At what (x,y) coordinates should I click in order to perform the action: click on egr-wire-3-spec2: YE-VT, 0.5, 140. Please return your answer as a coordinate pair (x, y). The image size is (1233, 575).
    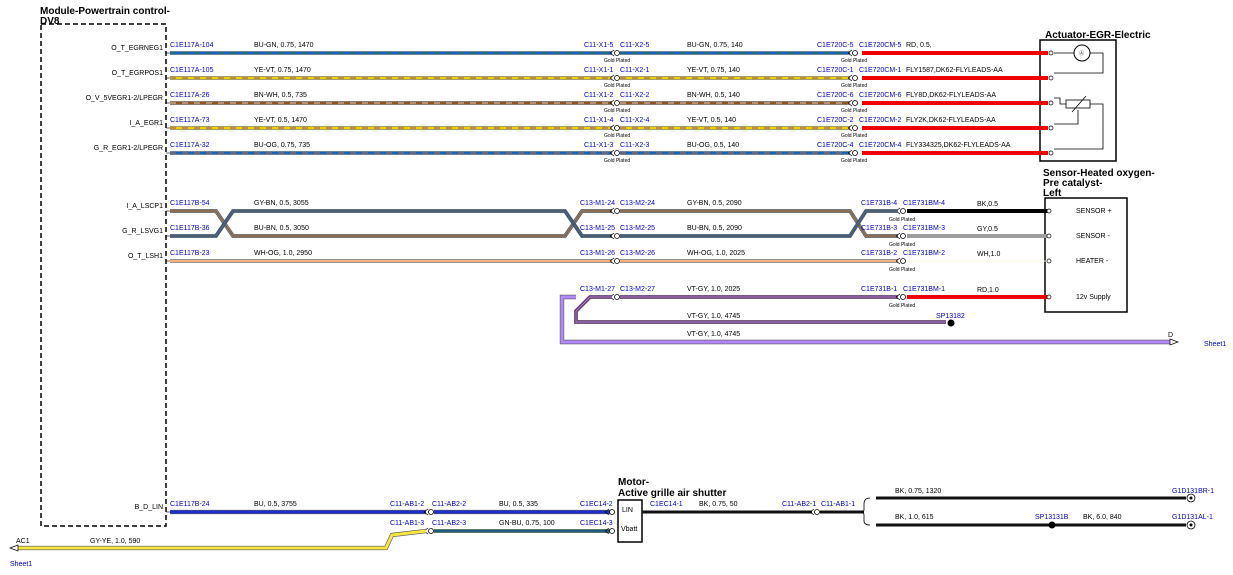
    Looking at the image, I should click on (711, 120).